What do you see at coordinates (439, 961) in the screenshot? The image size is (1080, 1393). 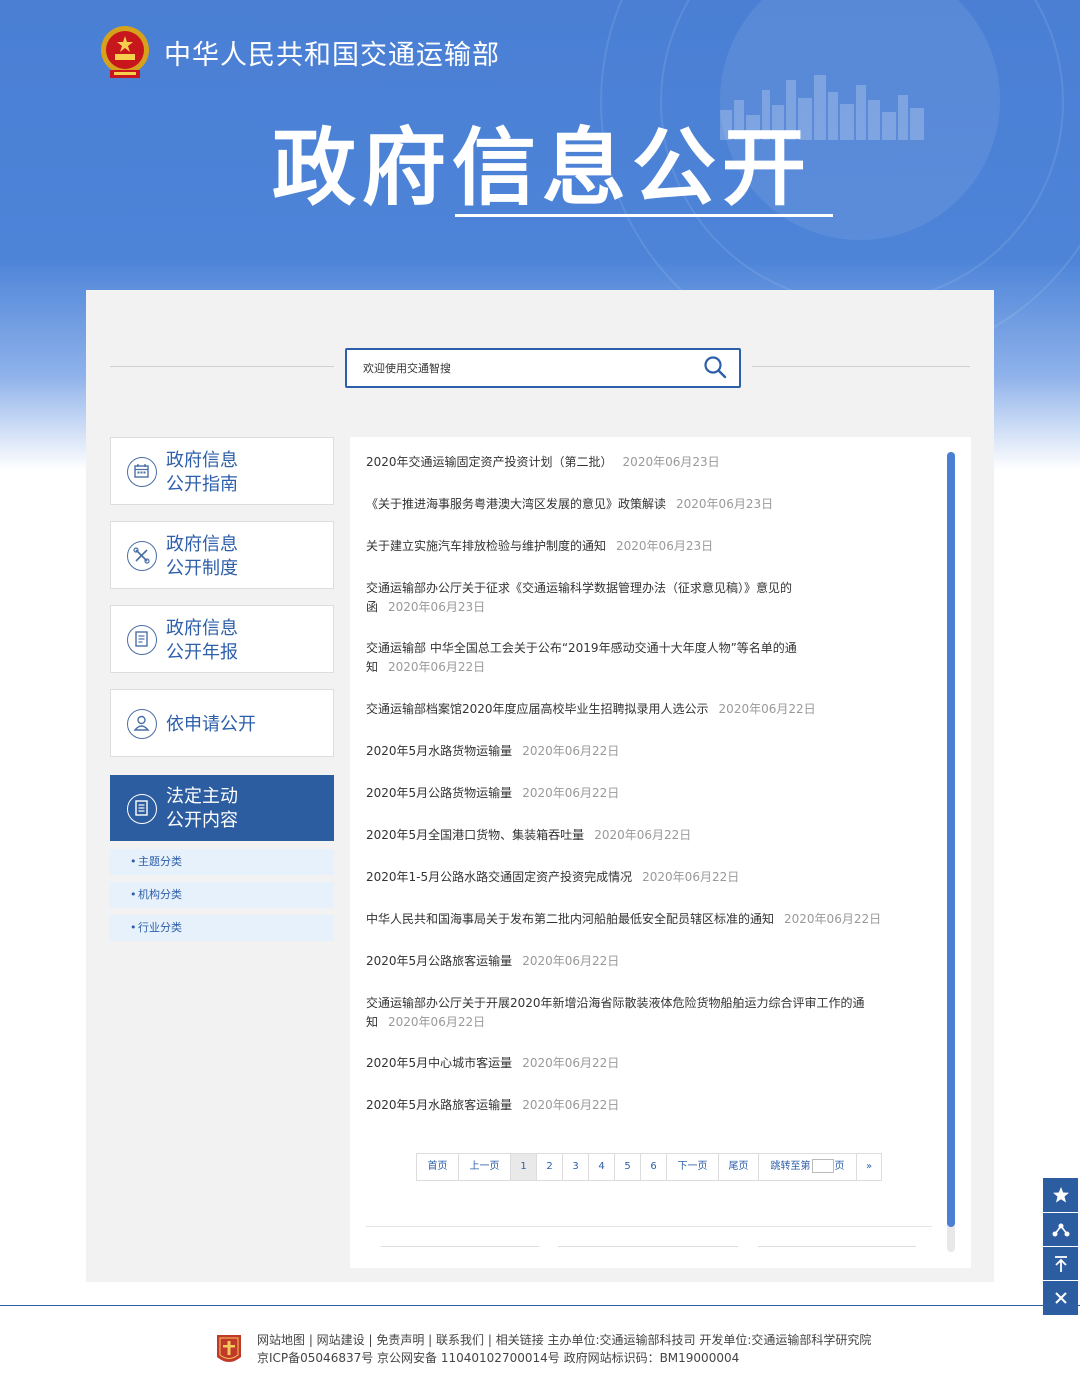 I see `news-title: 2020年5月公路旅客运输量` at bounding box center [439, 961].